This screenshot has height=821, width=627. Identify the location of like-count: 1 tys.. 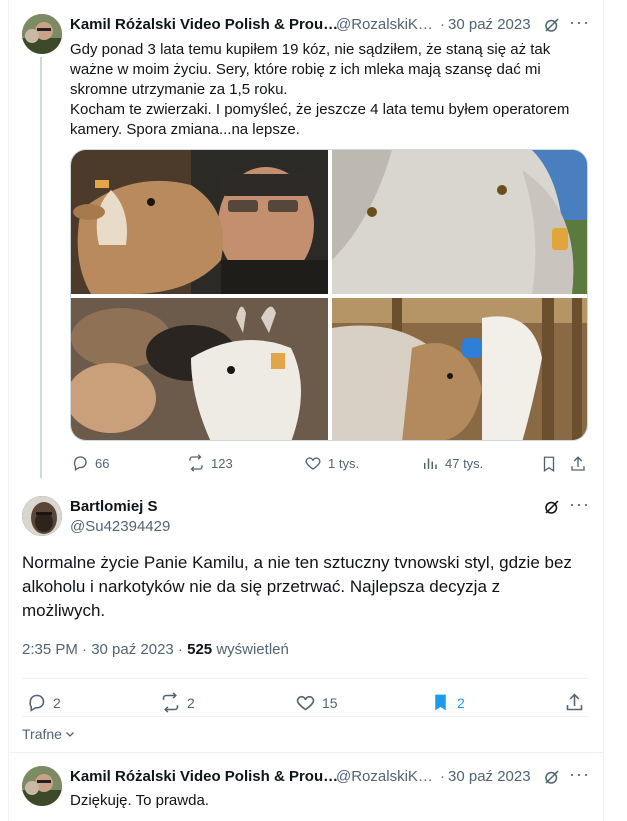
(344, 463).